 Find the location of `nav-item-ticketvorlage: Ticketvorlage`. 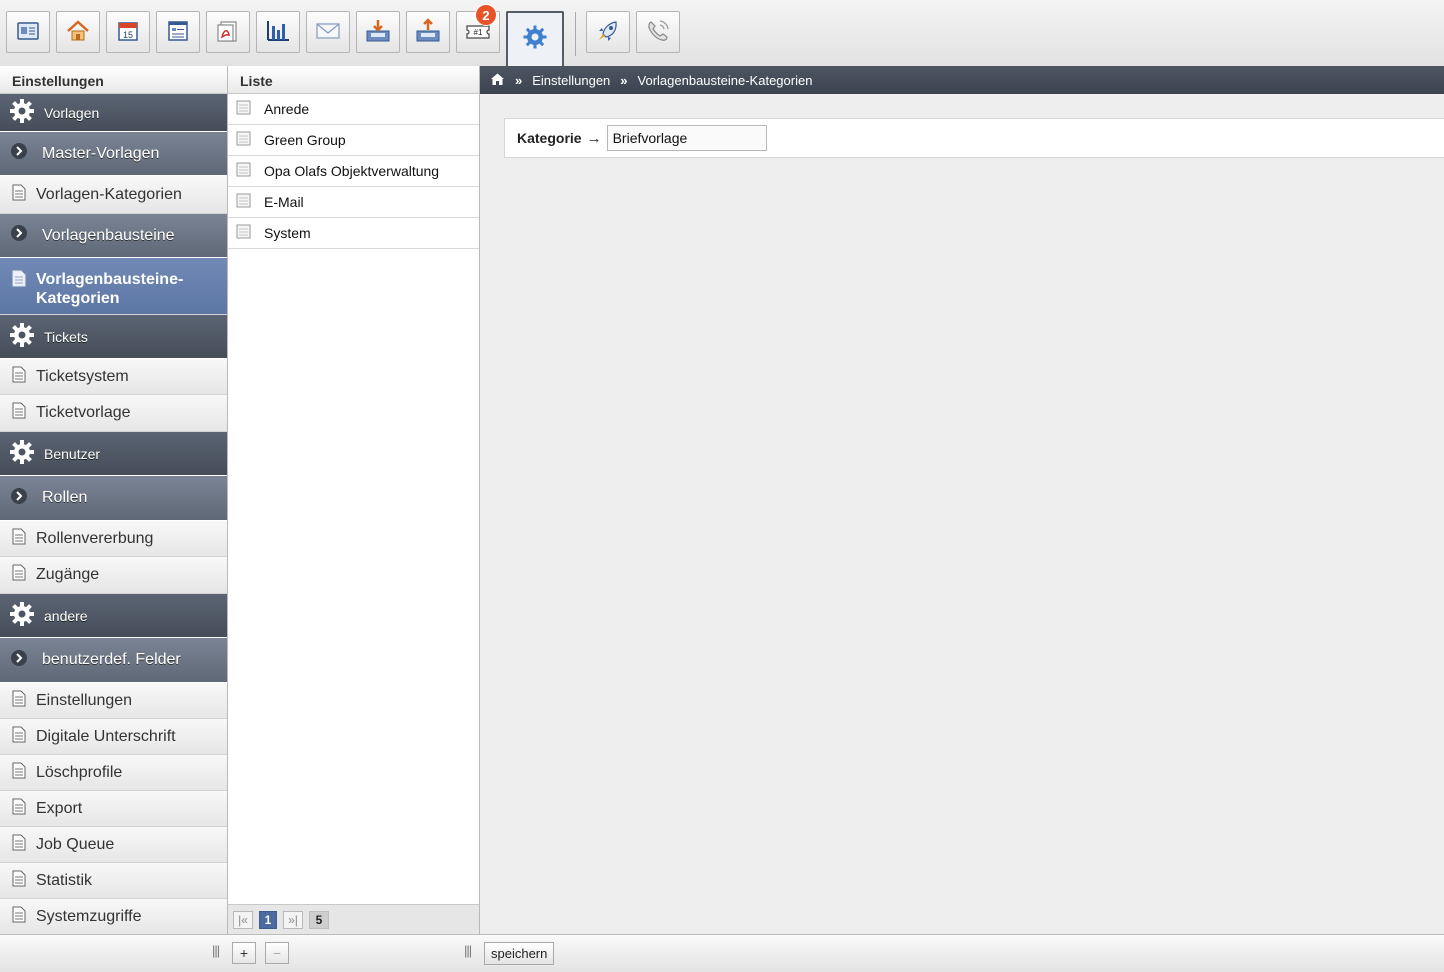

nav-item-ticketvorlage: Ticketvorlage is located at coordinates (113, 413).